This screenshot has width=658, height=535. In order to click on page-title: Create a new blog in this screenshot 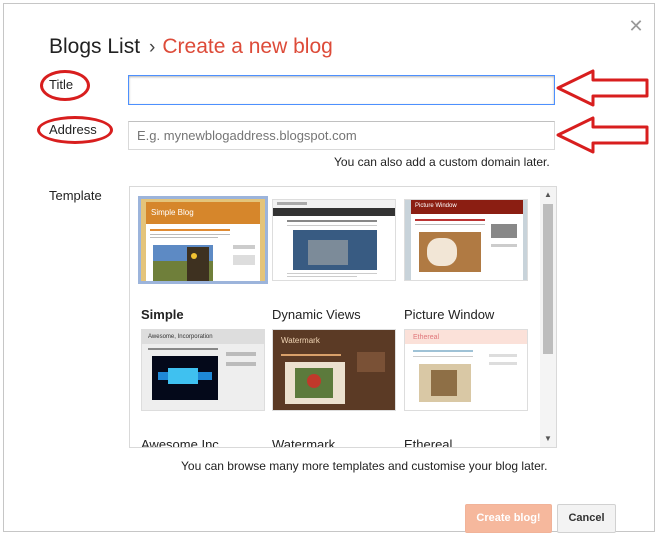, I will do `click(247, 46)`.